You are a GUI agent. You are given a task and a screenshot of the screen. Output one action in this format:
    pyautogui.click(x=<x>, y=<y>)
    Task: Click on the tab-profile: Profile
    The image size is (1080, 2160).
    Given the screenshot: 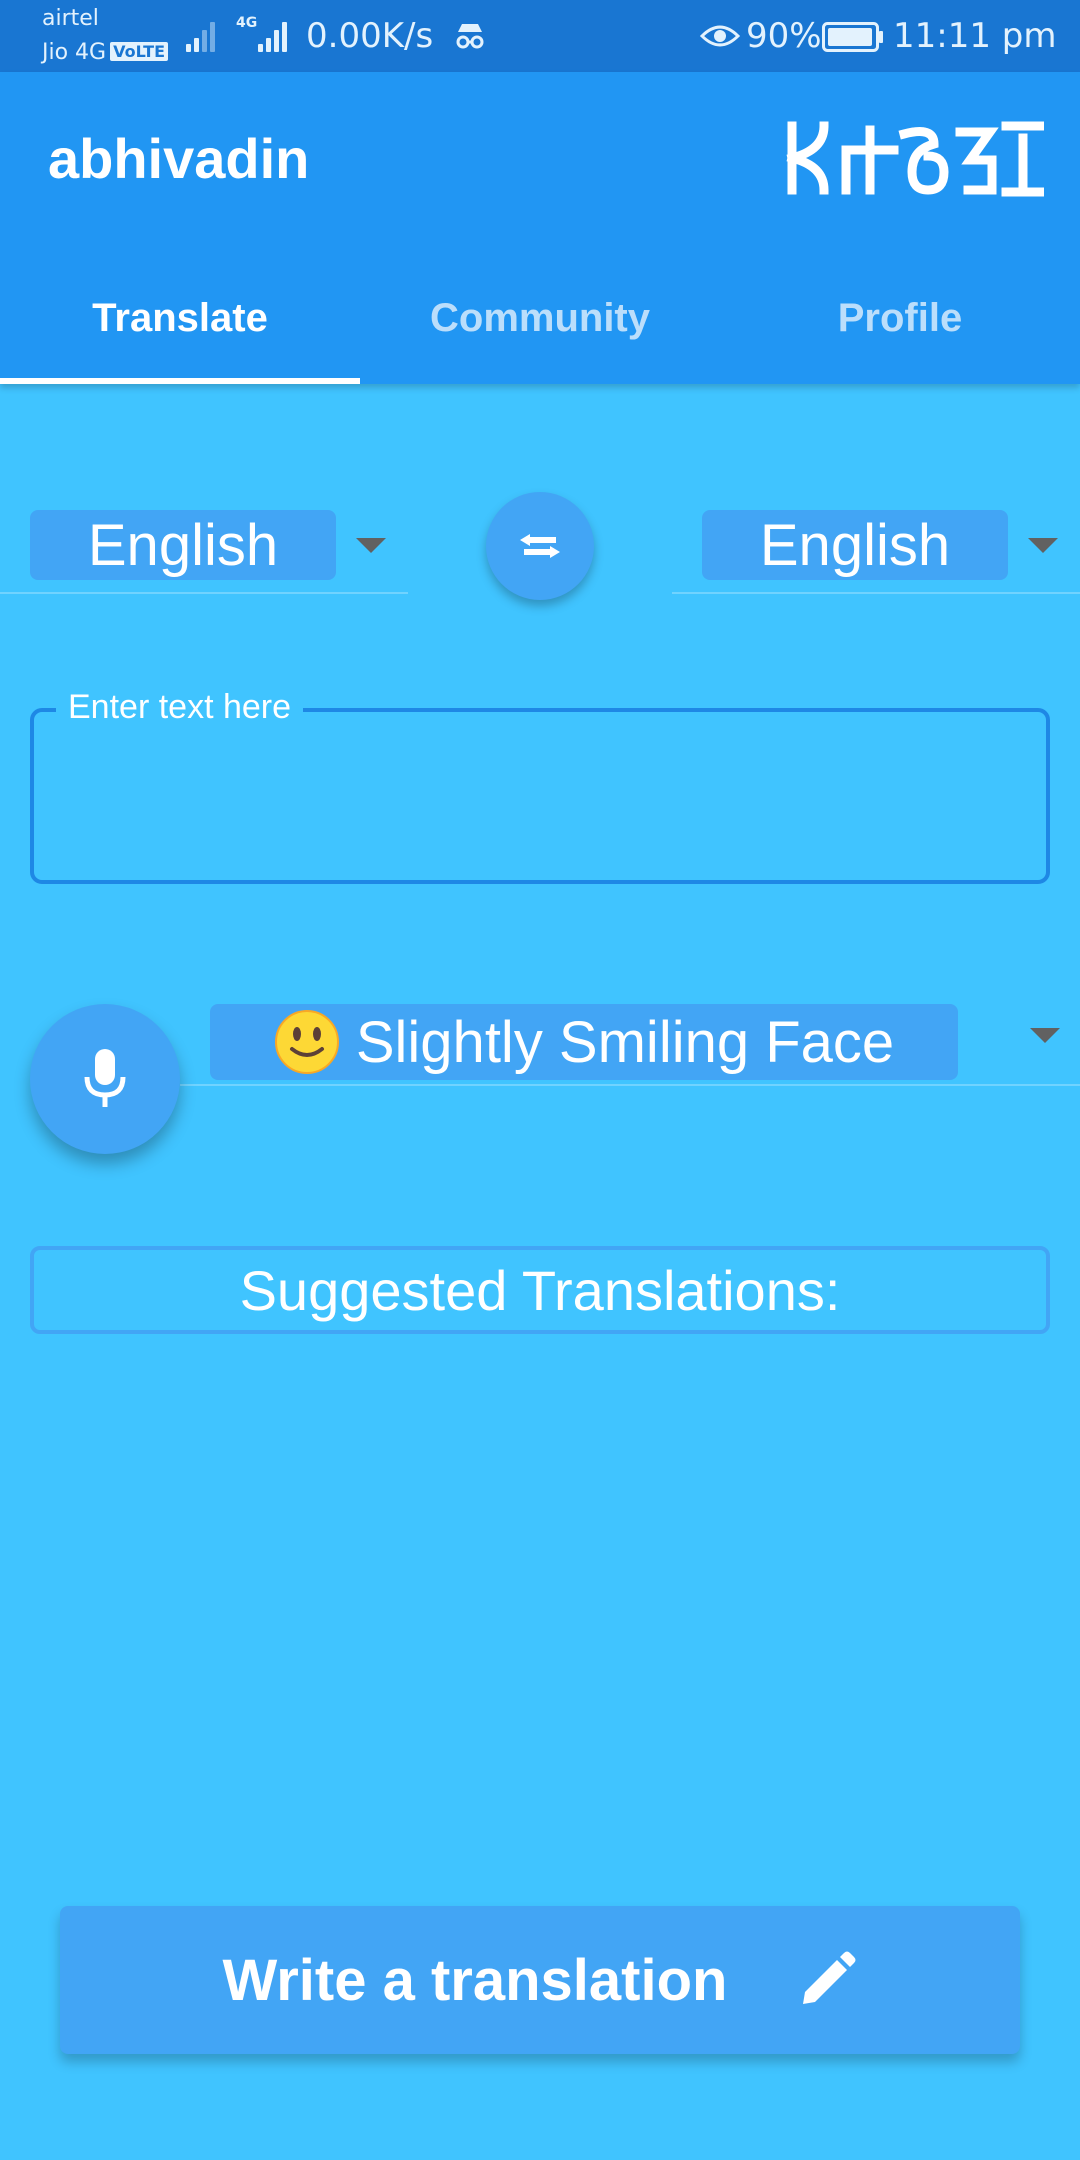 What is the action you would take?
    pyautogui.click(x=900, y=318)
    